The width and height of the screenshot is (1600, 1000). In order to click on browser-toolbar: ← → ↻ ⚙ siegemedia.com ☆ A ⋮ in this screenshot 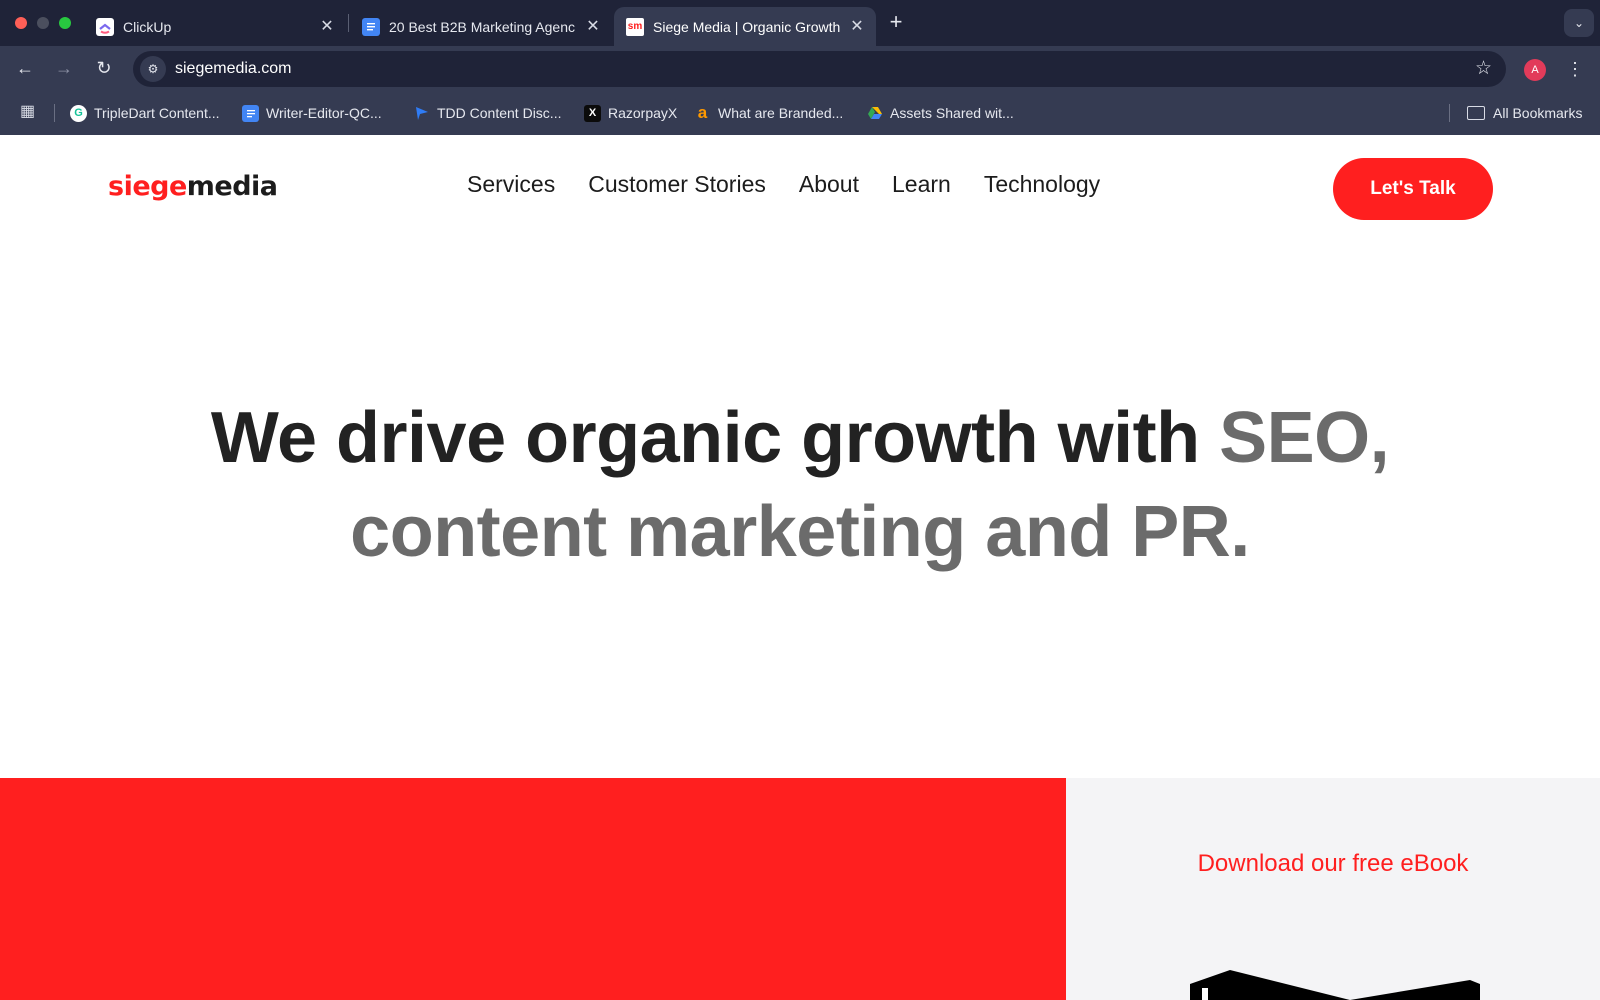, I will do `click(800, 68)`.